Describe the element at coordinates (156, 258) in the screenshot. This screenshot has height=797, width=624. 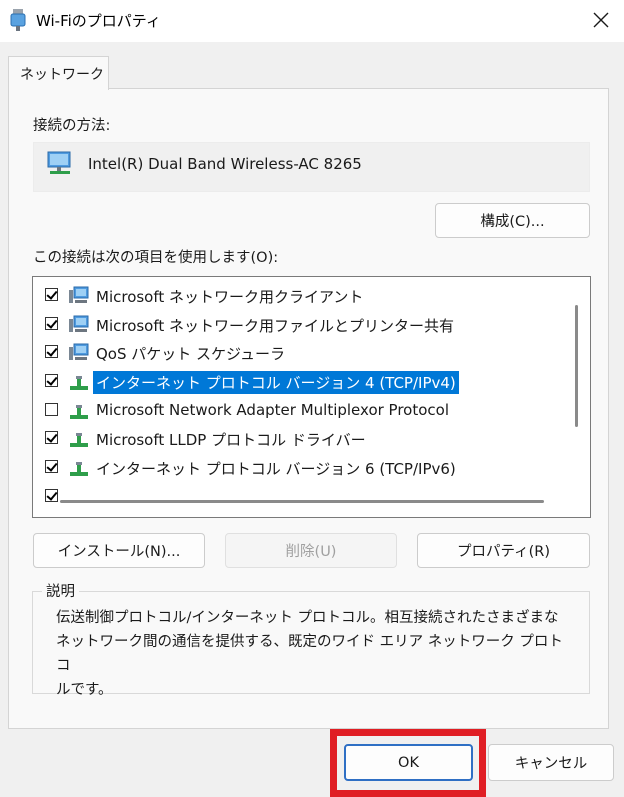
I see `items-label: この接続は次の項目を使用します(O):` at that location.